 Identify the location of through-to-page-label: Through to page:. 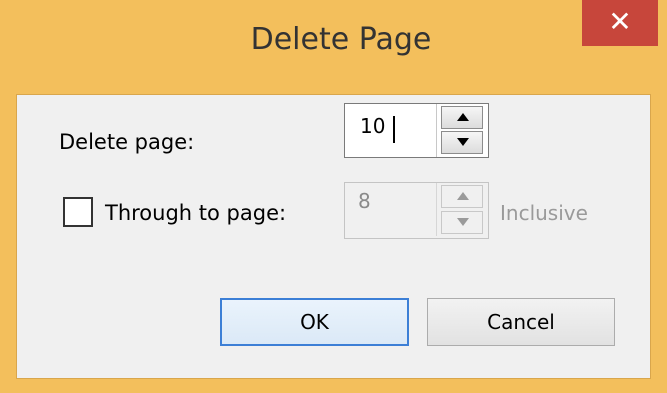
(196, 213).